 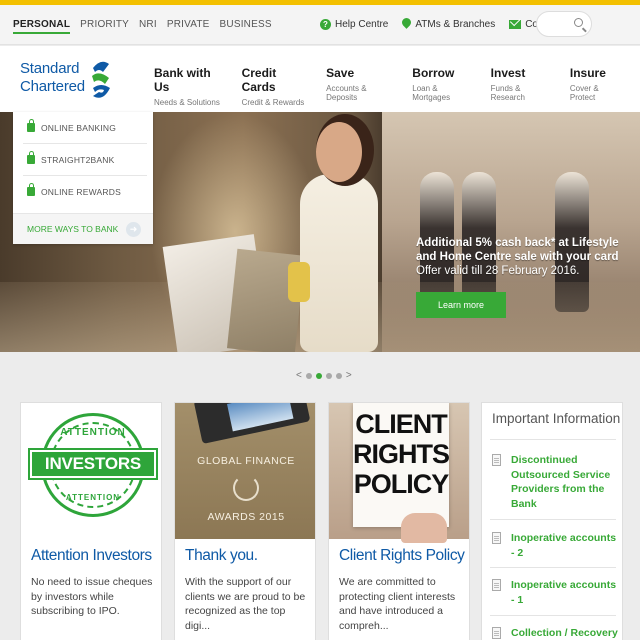 I want to click on stamp-top-text: ATTENTION, so click(x=93, y=432).